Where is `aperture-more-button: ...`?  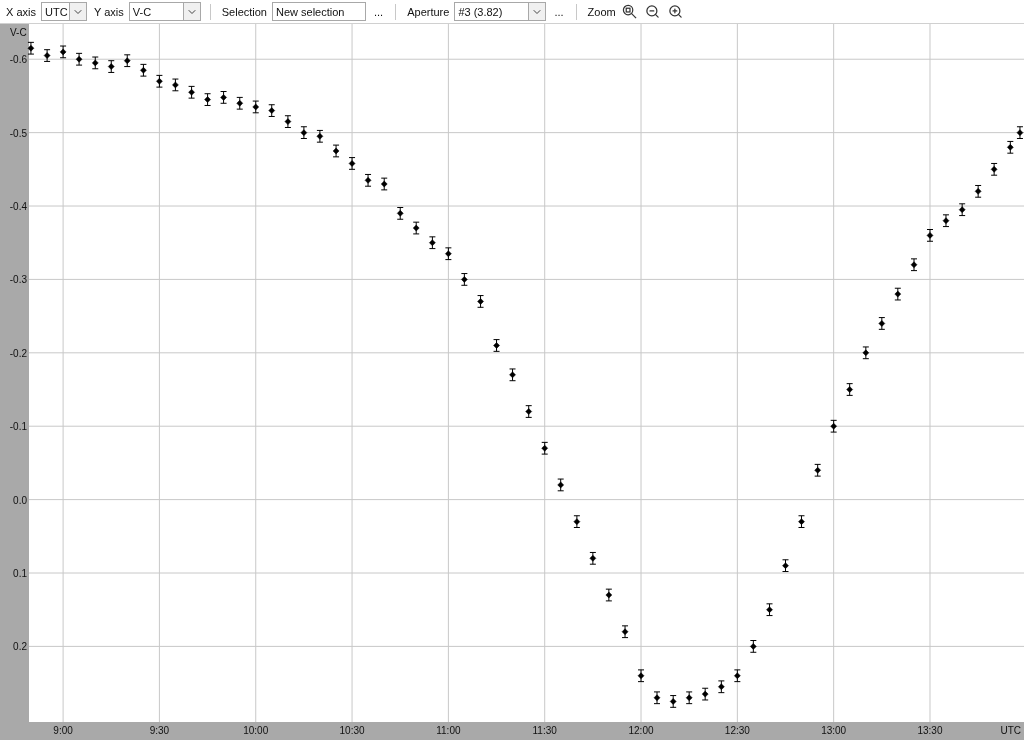
aperture-more-button: ... is located at coordinates (559, 11).